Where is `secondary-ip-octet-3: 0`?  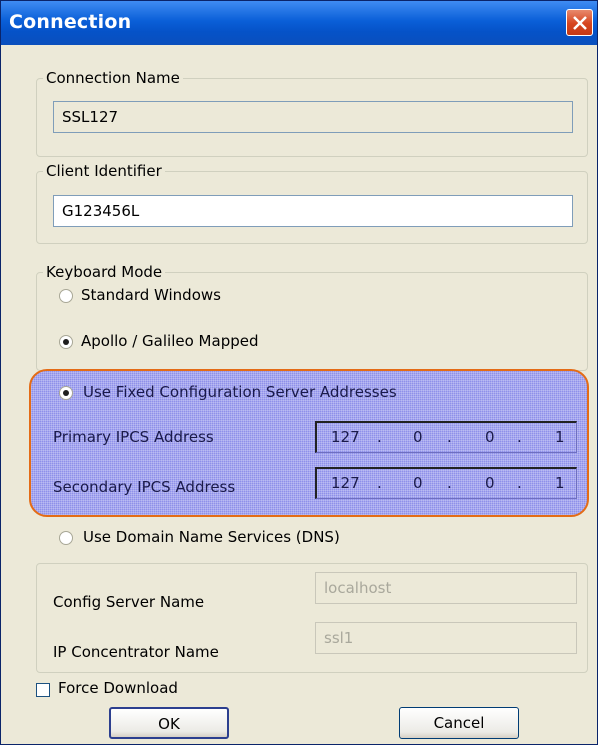
secondary-ip-octet-3: 0 is located at coordinates (490, 483).